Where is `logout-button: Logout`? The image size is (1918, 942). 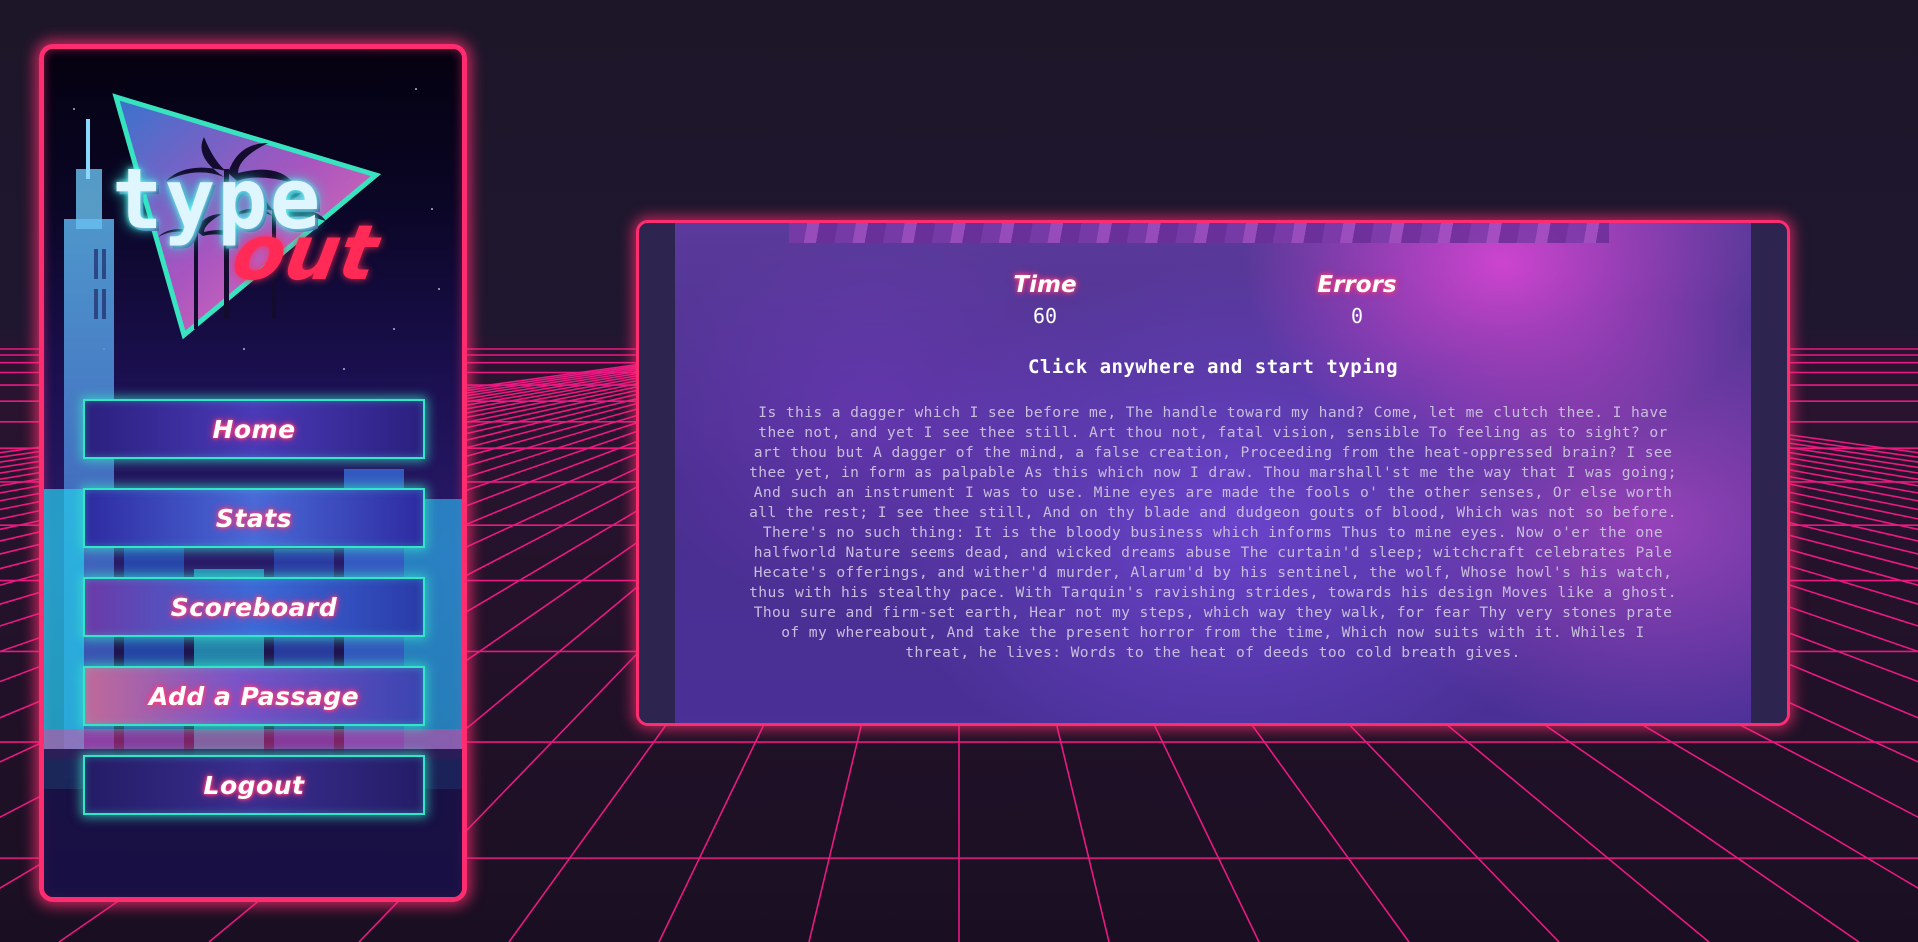
logout-button: Logout is located at coordinates (254, 785).